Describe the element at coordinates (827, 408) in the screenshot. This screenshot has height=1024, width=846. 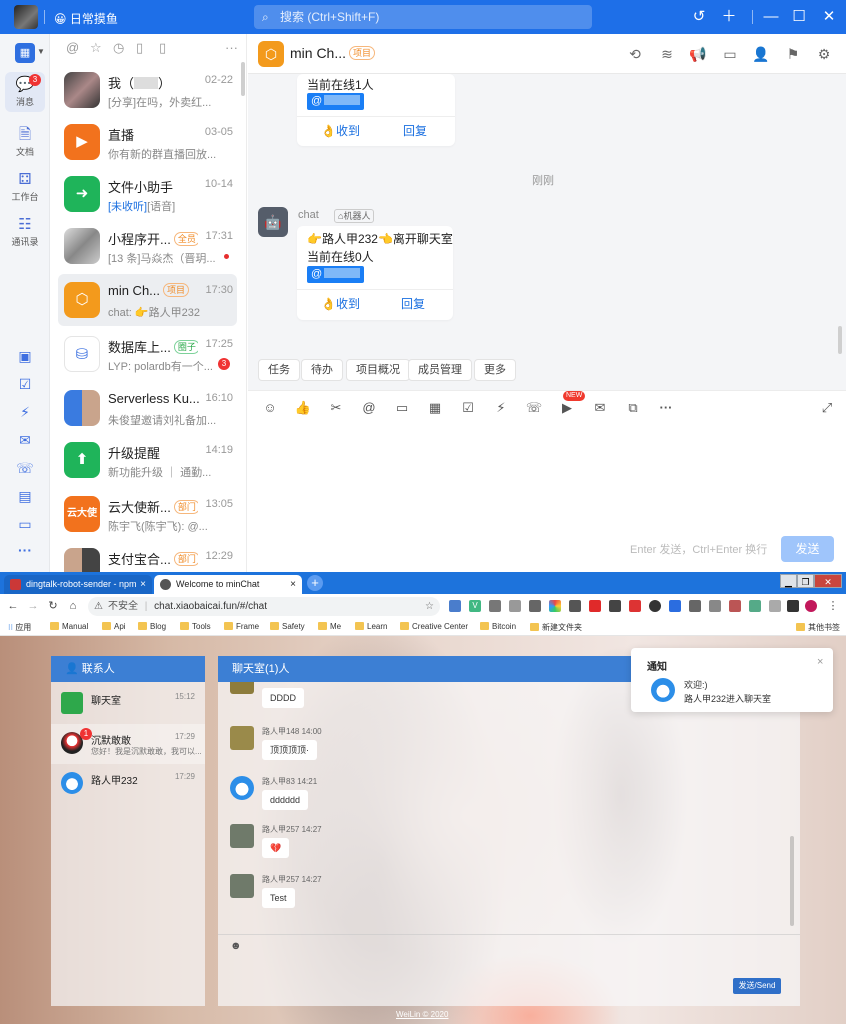
I see `expand-icon: ⤢` at that location.